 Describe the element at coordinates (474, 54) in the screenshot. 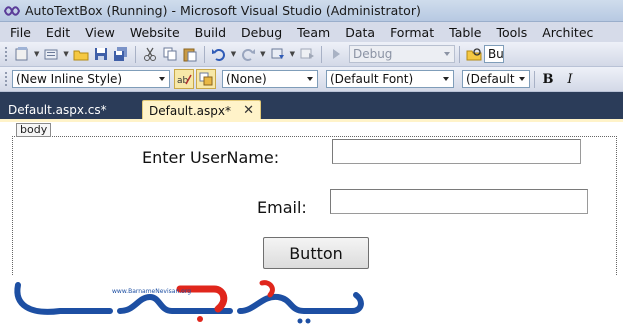

I see `find-in-files-icon` at that location.